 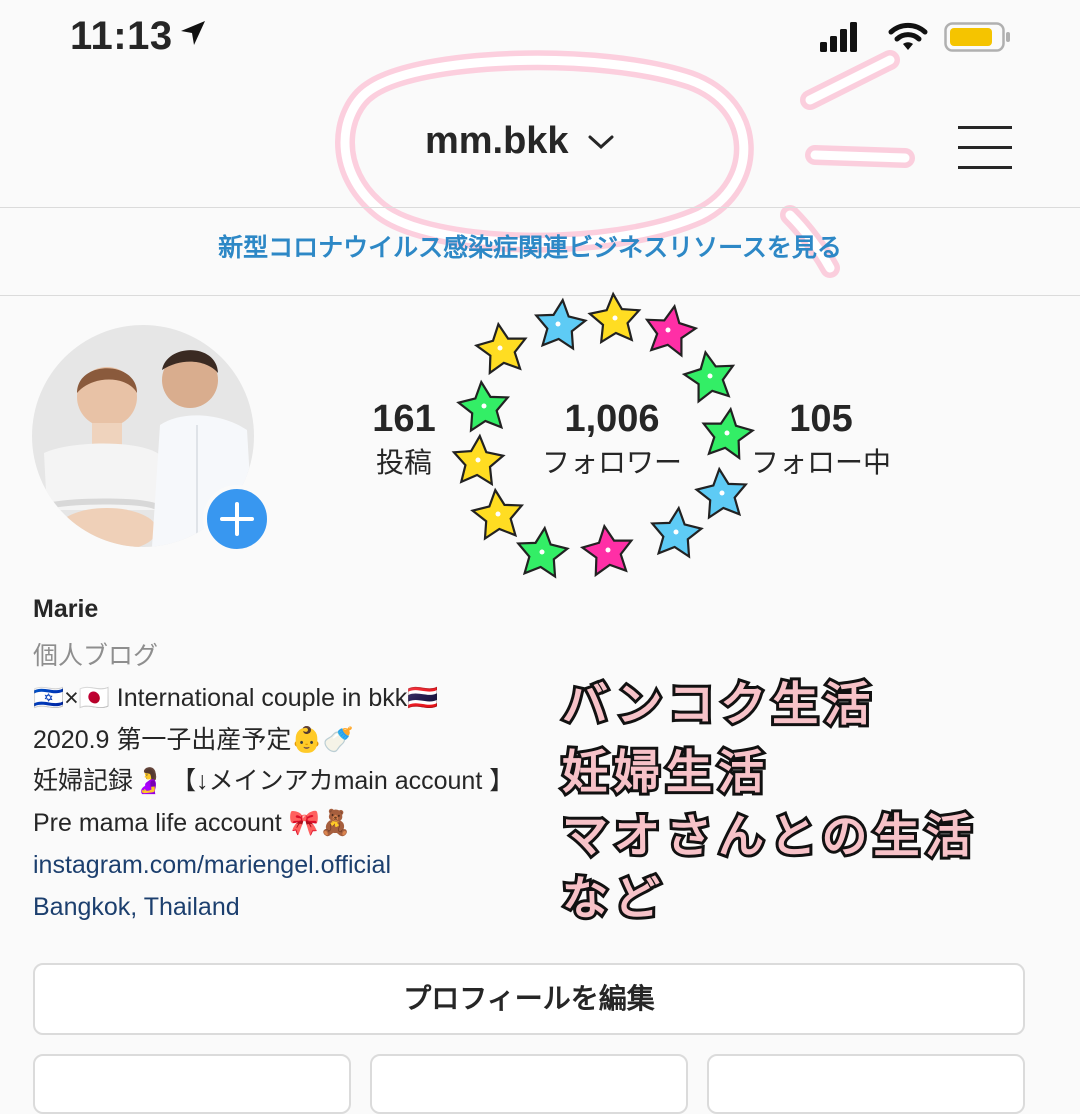 I want to click on covid-resources-link: 新型コロナウイルス感染症関連ビジネスリソースを見る, so click(x=530, y=246).